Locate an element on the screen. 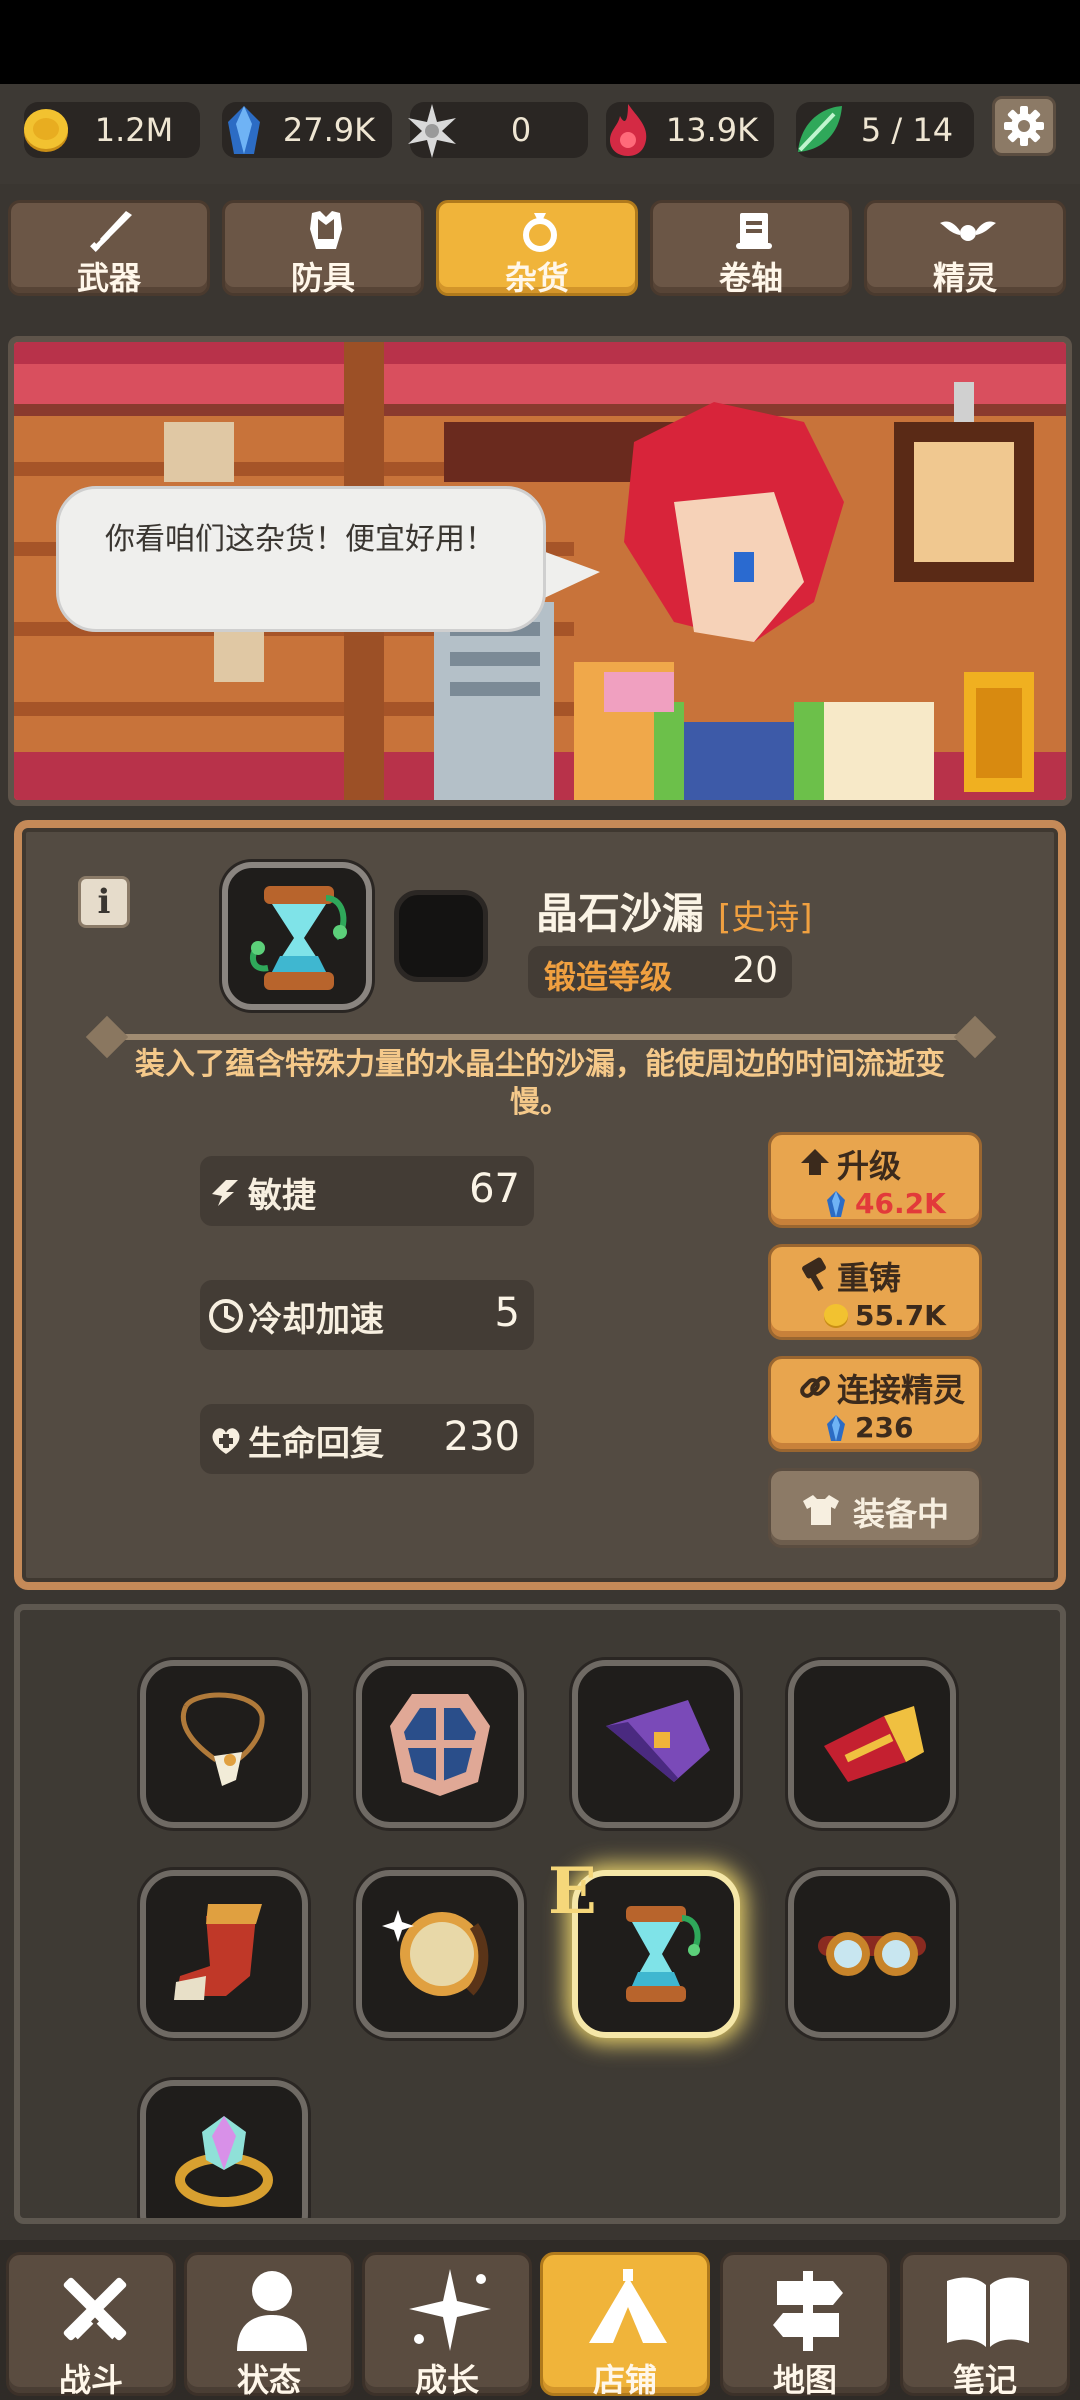  currency-crystal: 27.9K is located at coordinates (307, 130).